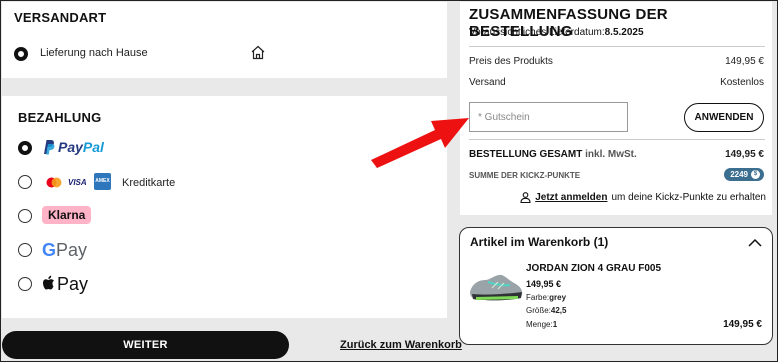 This screenshot has width=778, height=362. Describe the element at coordinates (526, 154) in the screenshot. I see `total-label-text: BESTELLUNG GESAMT` at that location.